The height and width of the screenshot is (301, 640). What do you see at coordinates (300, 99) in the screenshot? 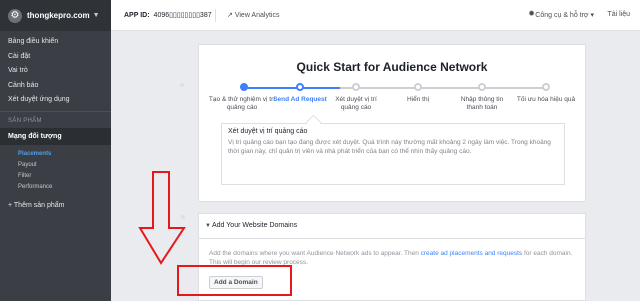
I see `step-label-send-ad-request: Send Ad Request` at bounding box center [300, 99].